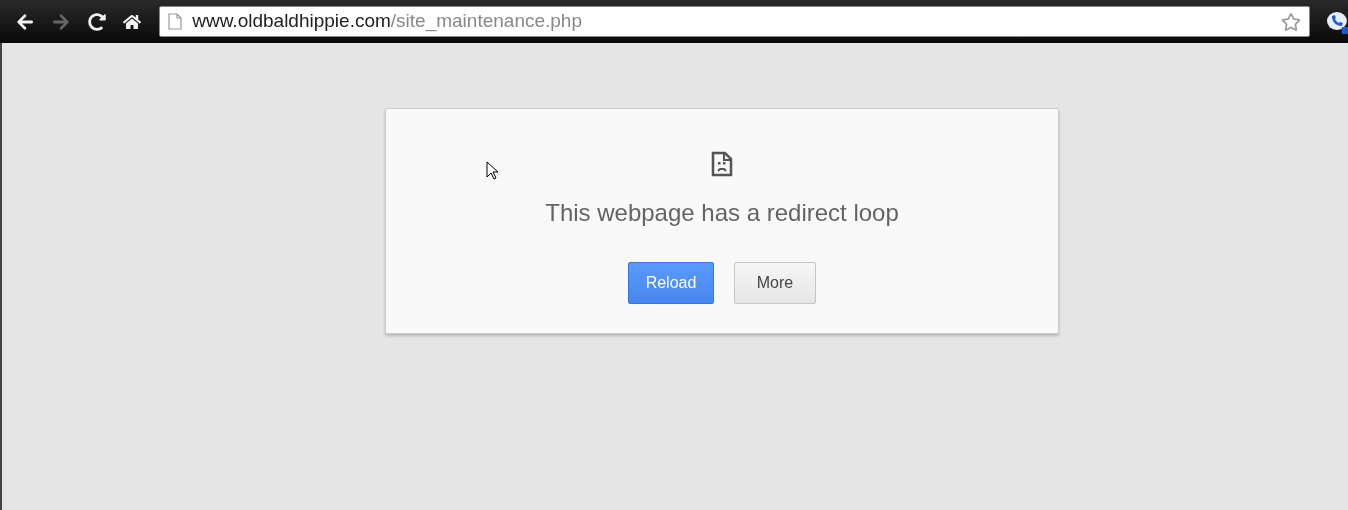 The height and width of the screenshot is (510, 1348). Describe the element at coordinates (1291, 21) in the screenshot. I see `star-icon` at that location.